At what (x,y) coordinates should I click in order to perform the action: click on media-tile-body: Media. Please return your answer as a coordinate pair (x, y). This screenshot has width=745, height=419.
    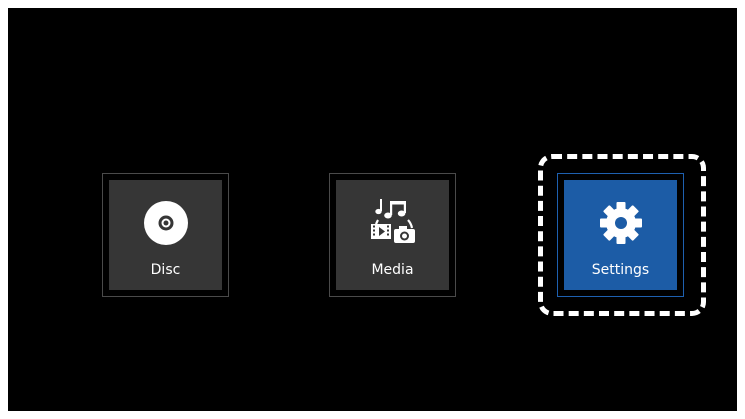
    Looking at the image, I should click on (392, 235).